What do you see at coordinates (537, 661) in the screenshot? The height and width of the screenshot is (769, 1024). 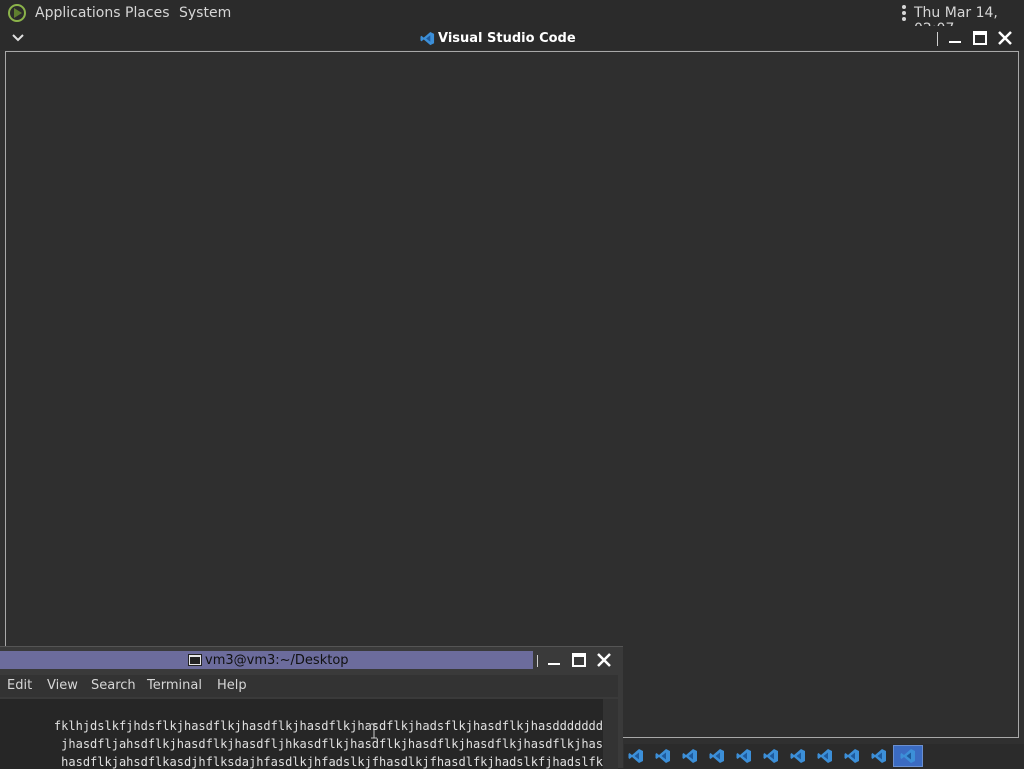 I see `terminal-title-divider` at bounding box center [537, 661].